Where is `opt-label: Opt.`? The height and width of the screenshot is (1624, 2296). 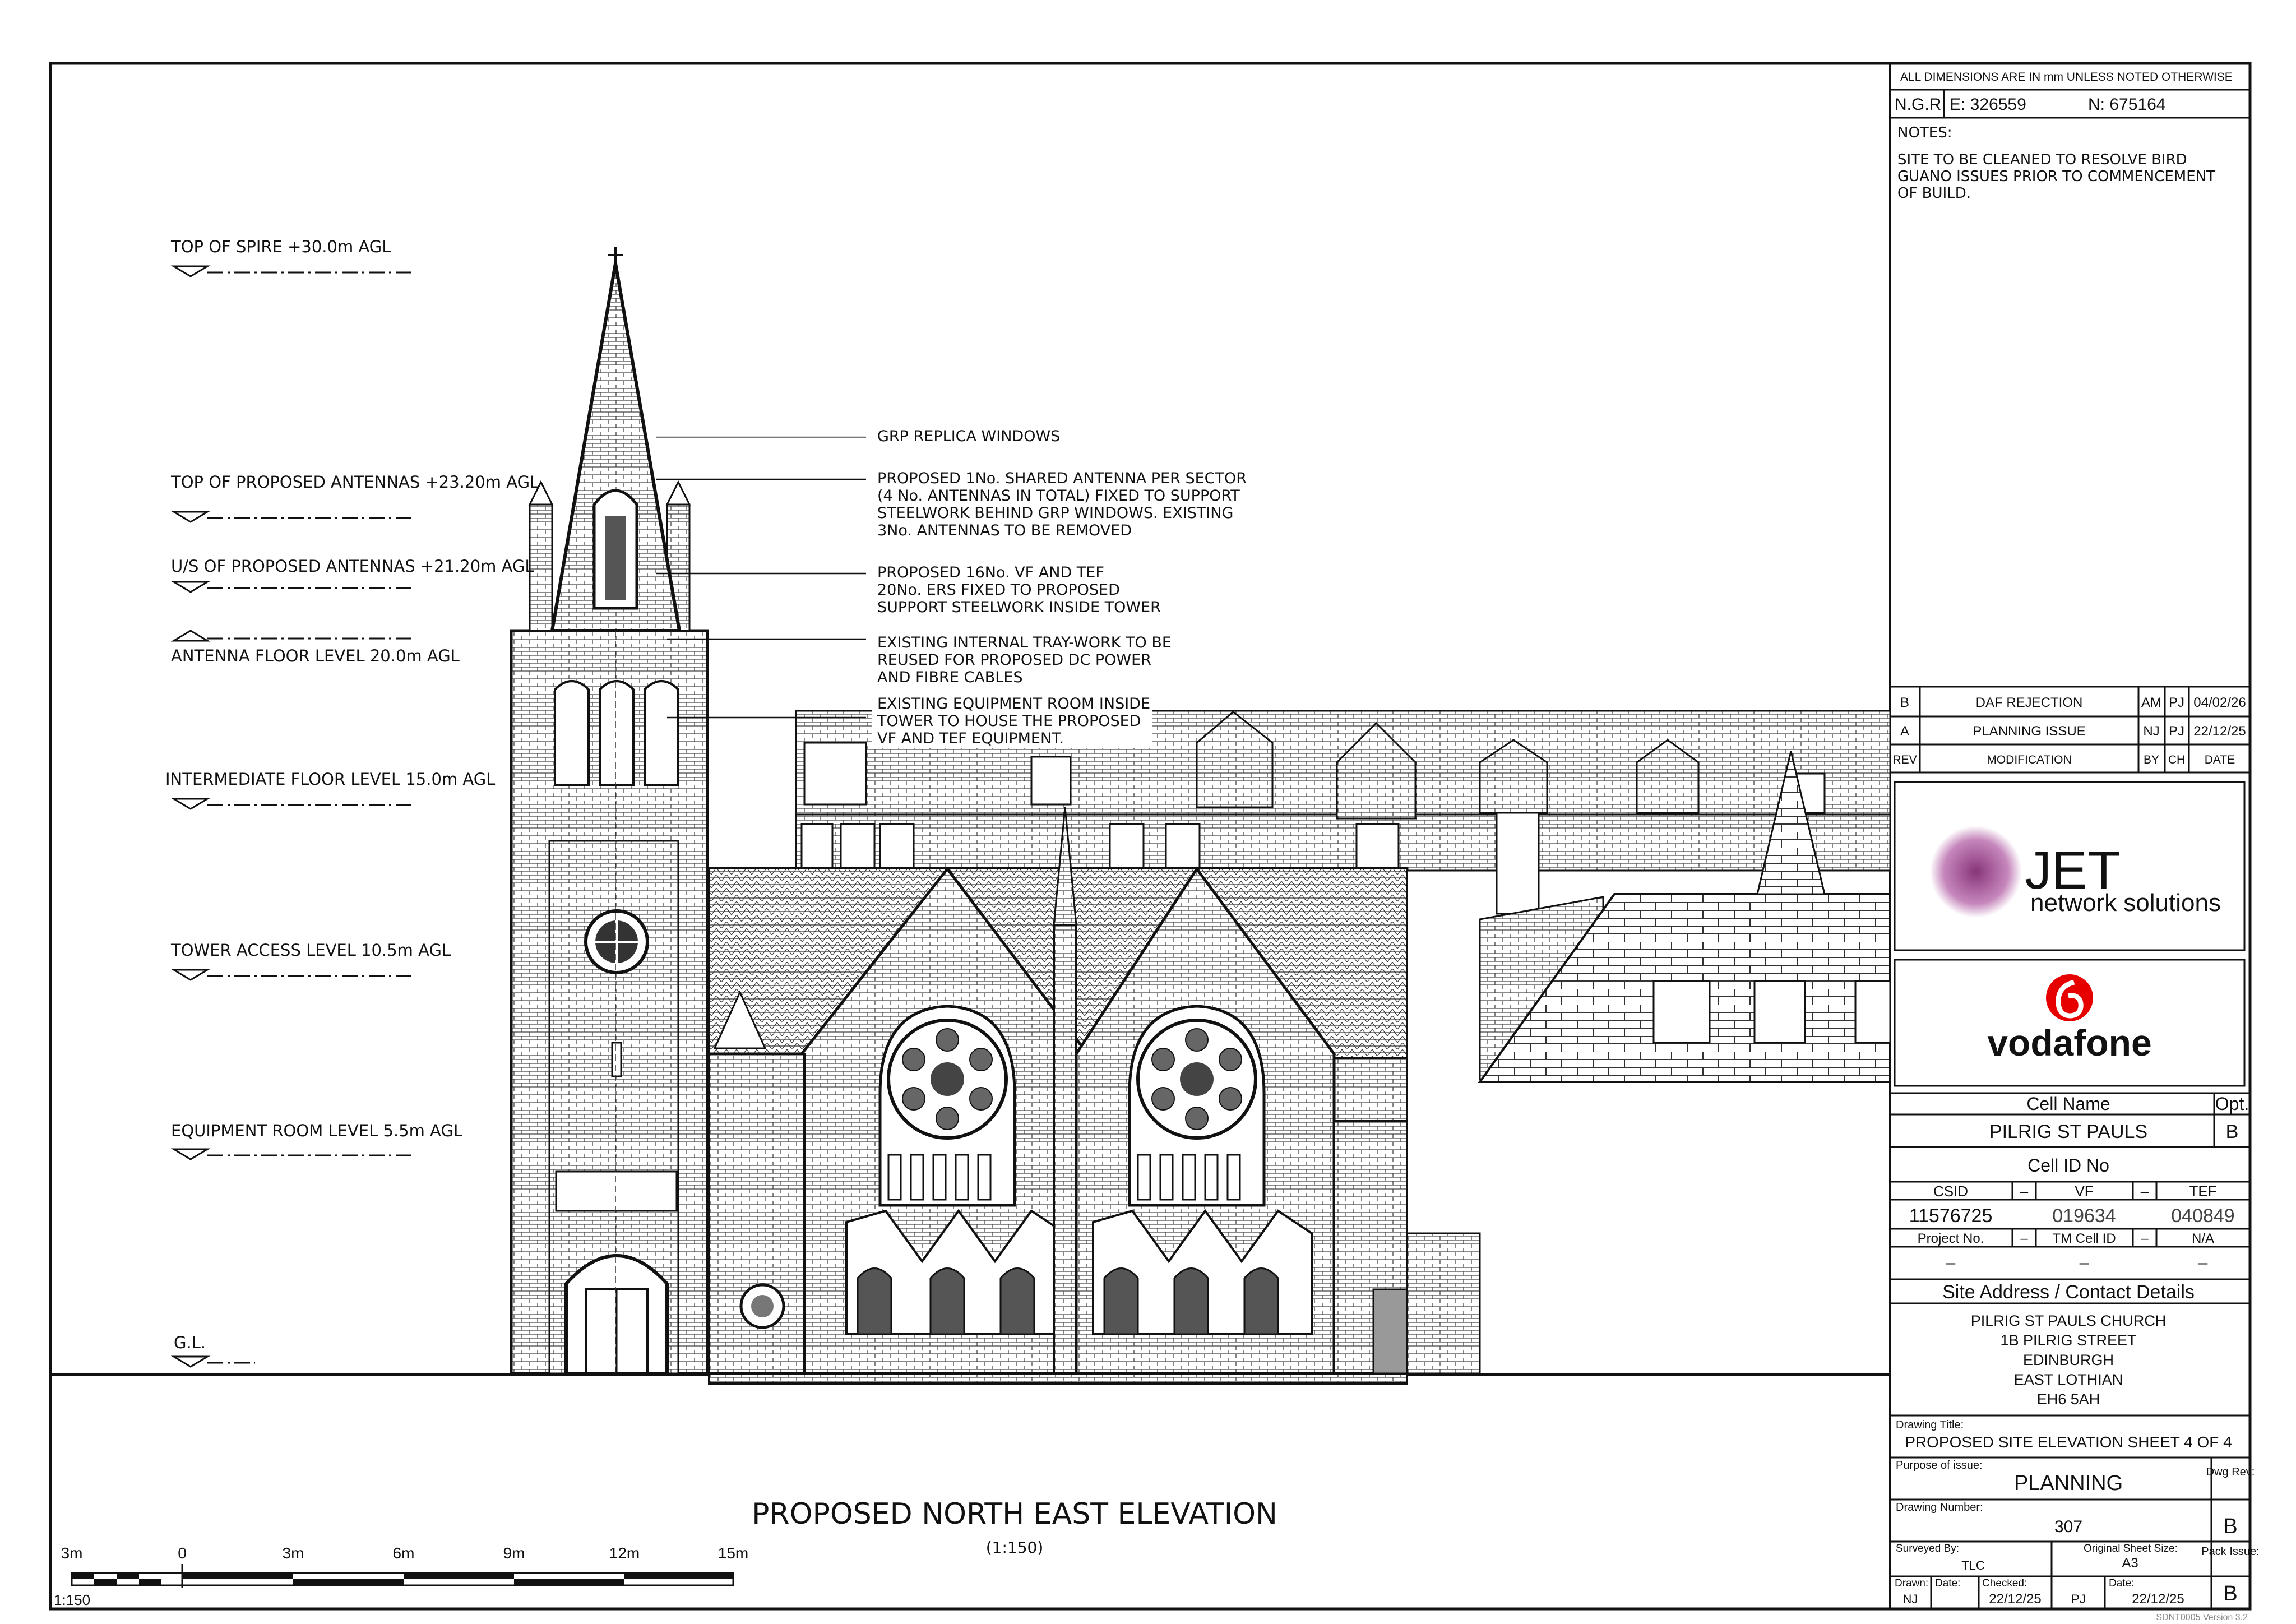 opt-label: Opt. is located at coordinates (2232, 1104).